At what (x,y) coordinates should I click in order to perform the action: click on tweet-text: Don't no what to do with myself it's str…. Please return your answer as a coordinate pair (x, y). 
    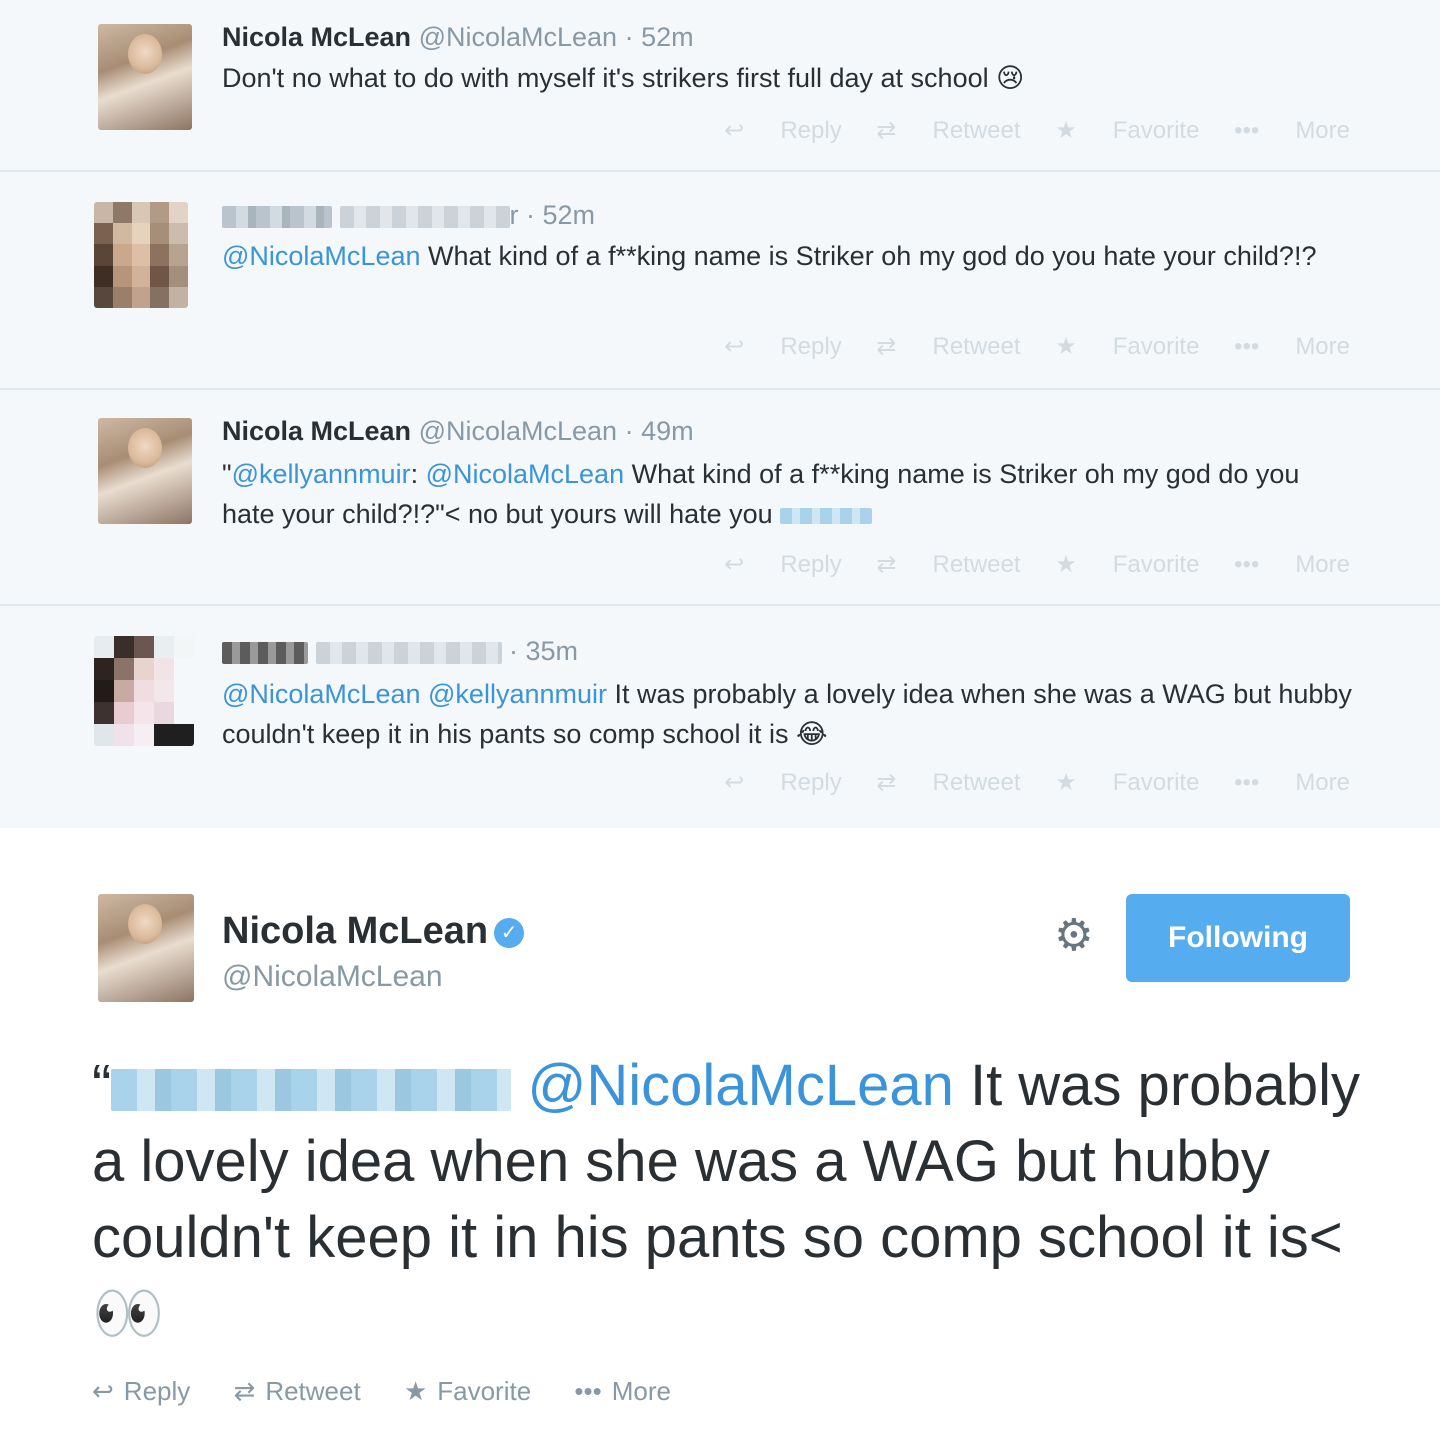
    Looking at the image, I should click on (623, 78).